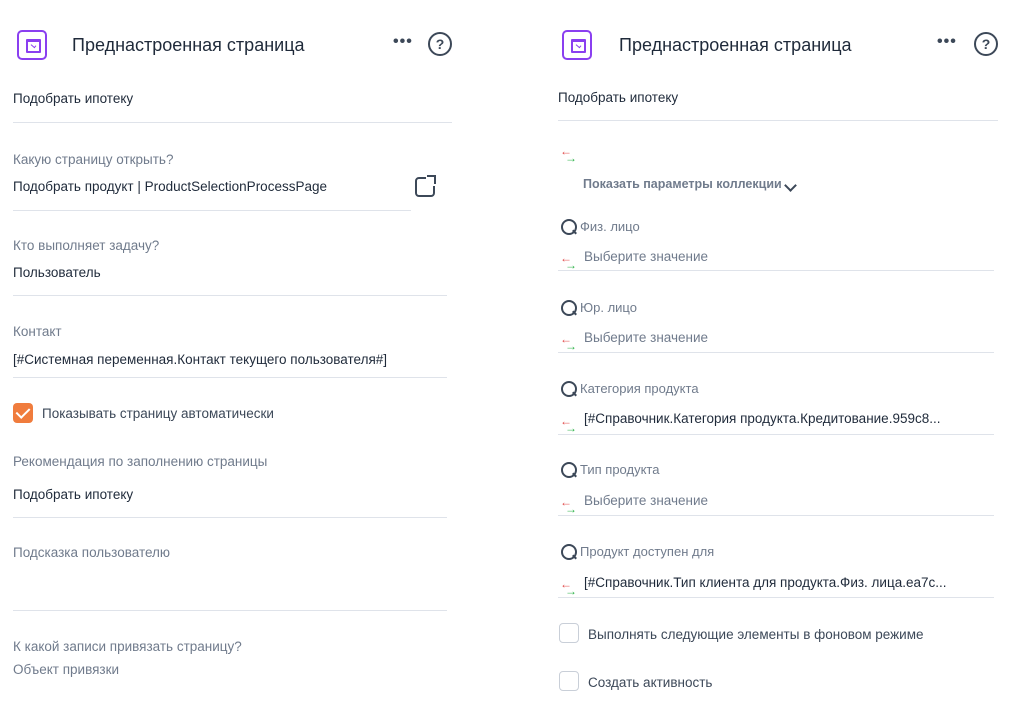  I want to click on param-label: Юр. лицо, so click(608, 307).